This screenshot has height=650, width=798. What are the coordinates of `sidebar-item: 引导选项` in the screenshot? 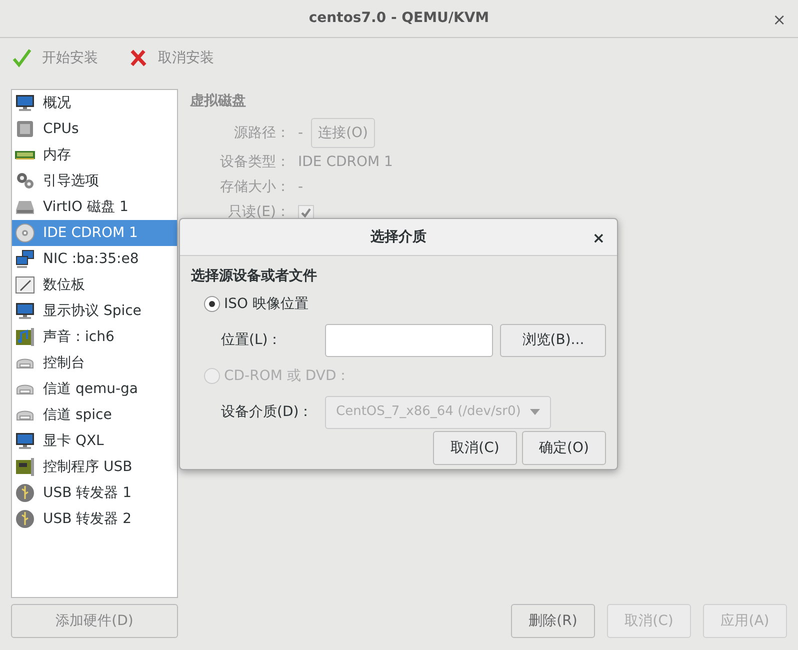 It's located at (94, 181).